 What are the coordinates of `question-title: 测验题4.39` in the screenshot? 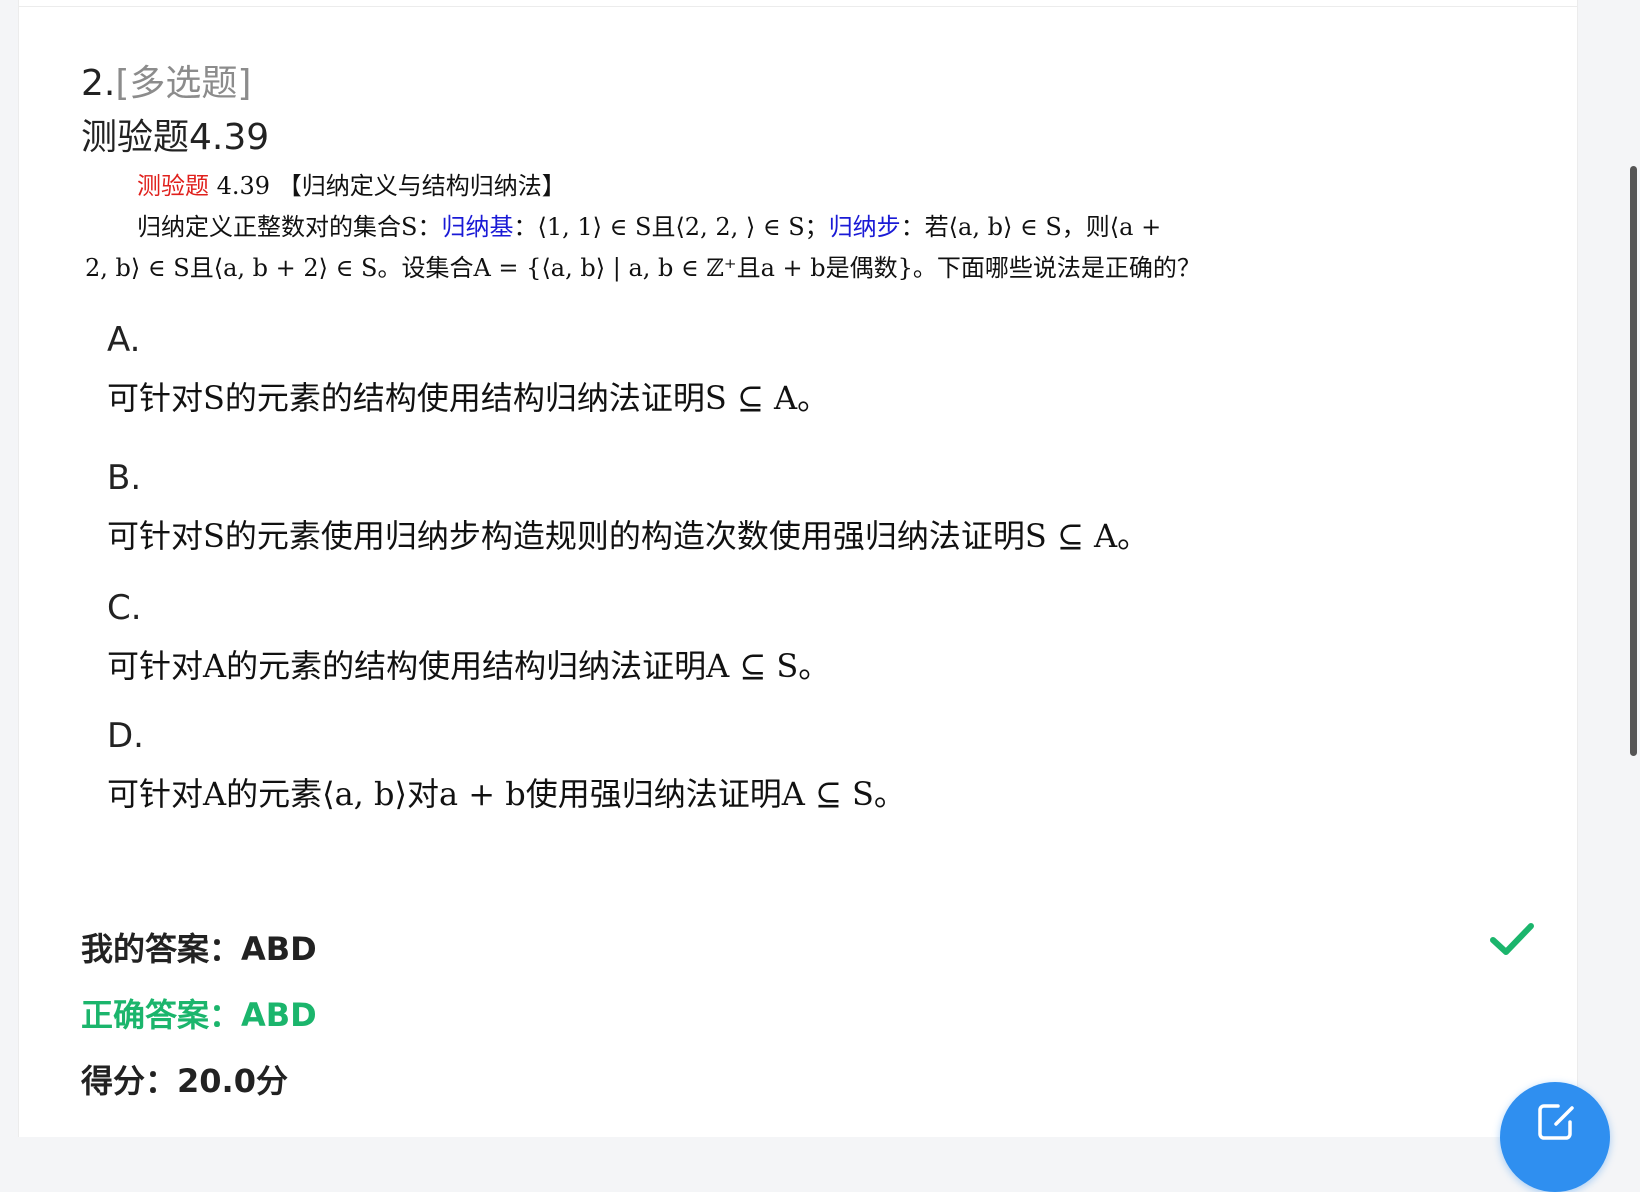 It's located at (175, 137).